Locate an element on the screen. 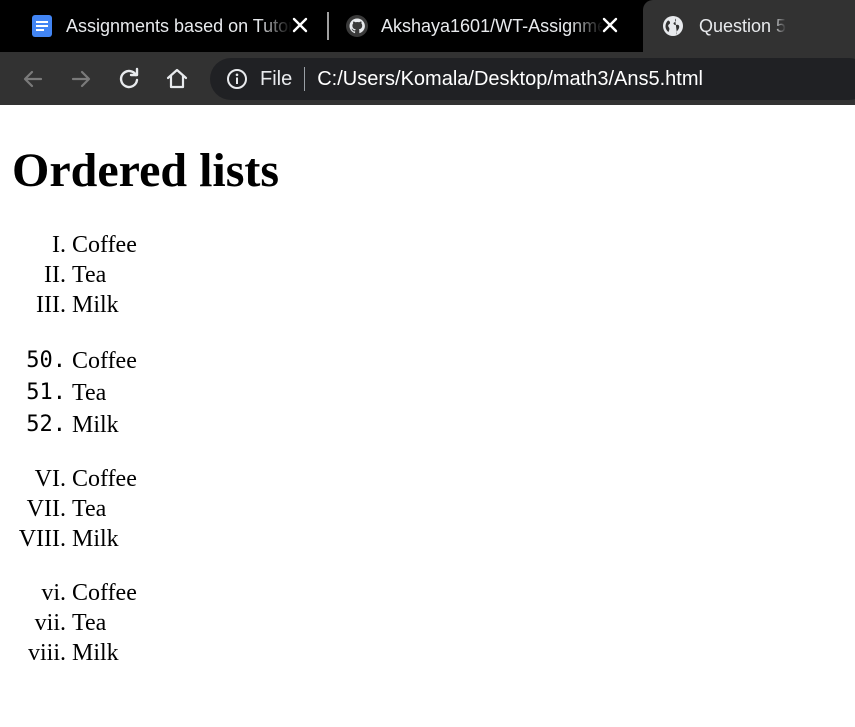 Image resolution: width=855 pixels, height=727 pixels. list-marker: VII. is located at coordinates (46, 509).